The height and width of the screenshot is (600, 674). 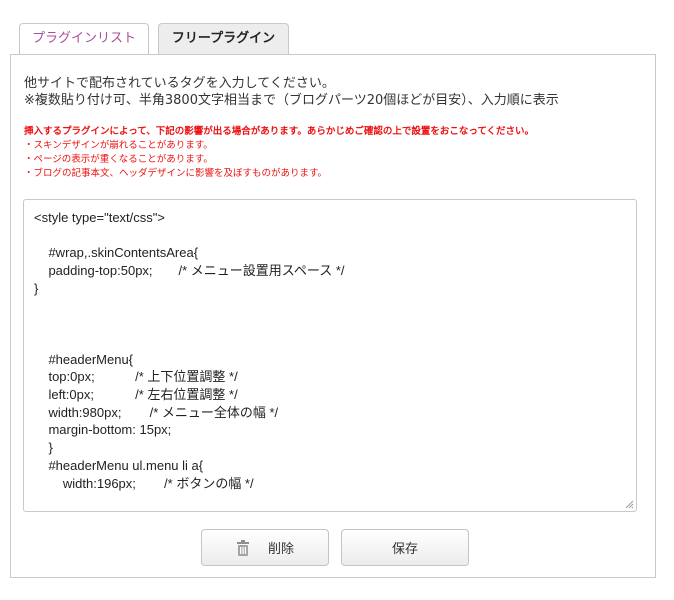 What do you see at coordinates (265, 547) in the screenshot?
I see `delete-button: 削除` at bounding box center [265, 547].